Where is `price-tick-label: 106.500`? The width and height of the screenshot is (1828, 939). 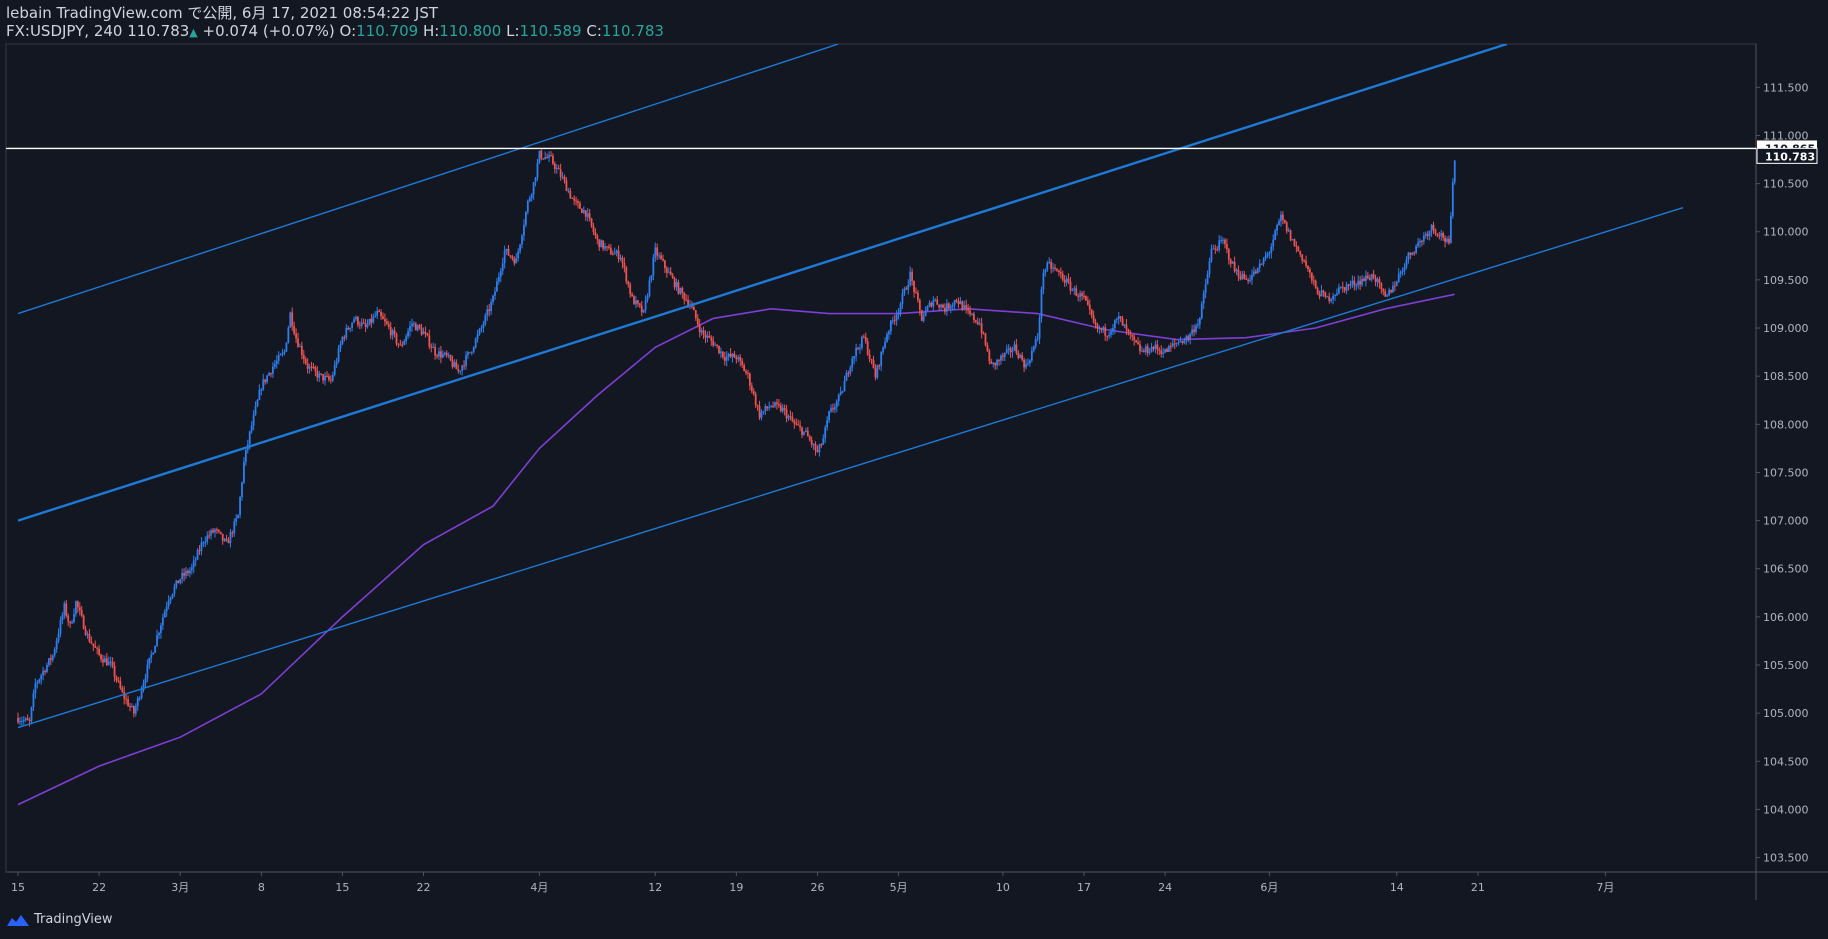
price-tick-label: 106.500 is located at coordinates (1786, 569).